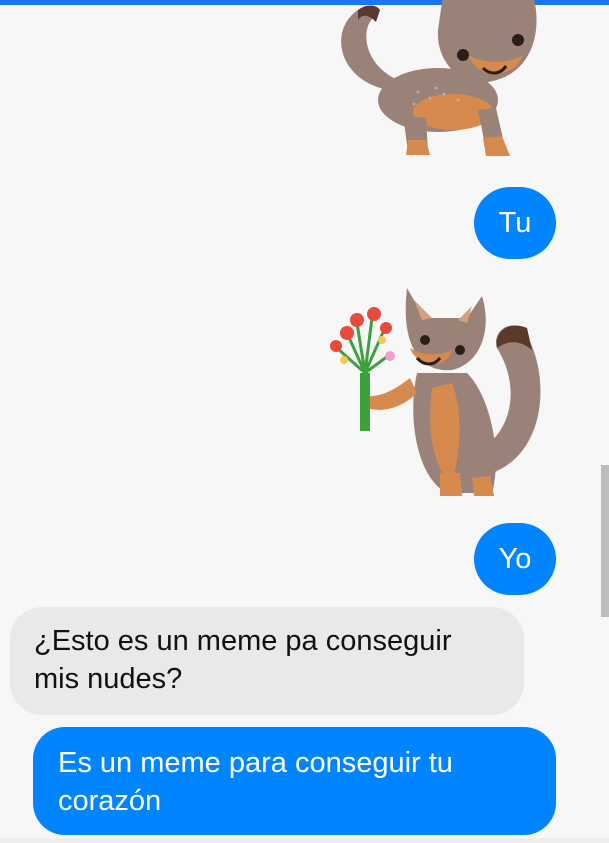  What do you see at coordinates (605, 541) in the screenshot?
I see `scrollbar-thumb` at bounding box center [605, 541].